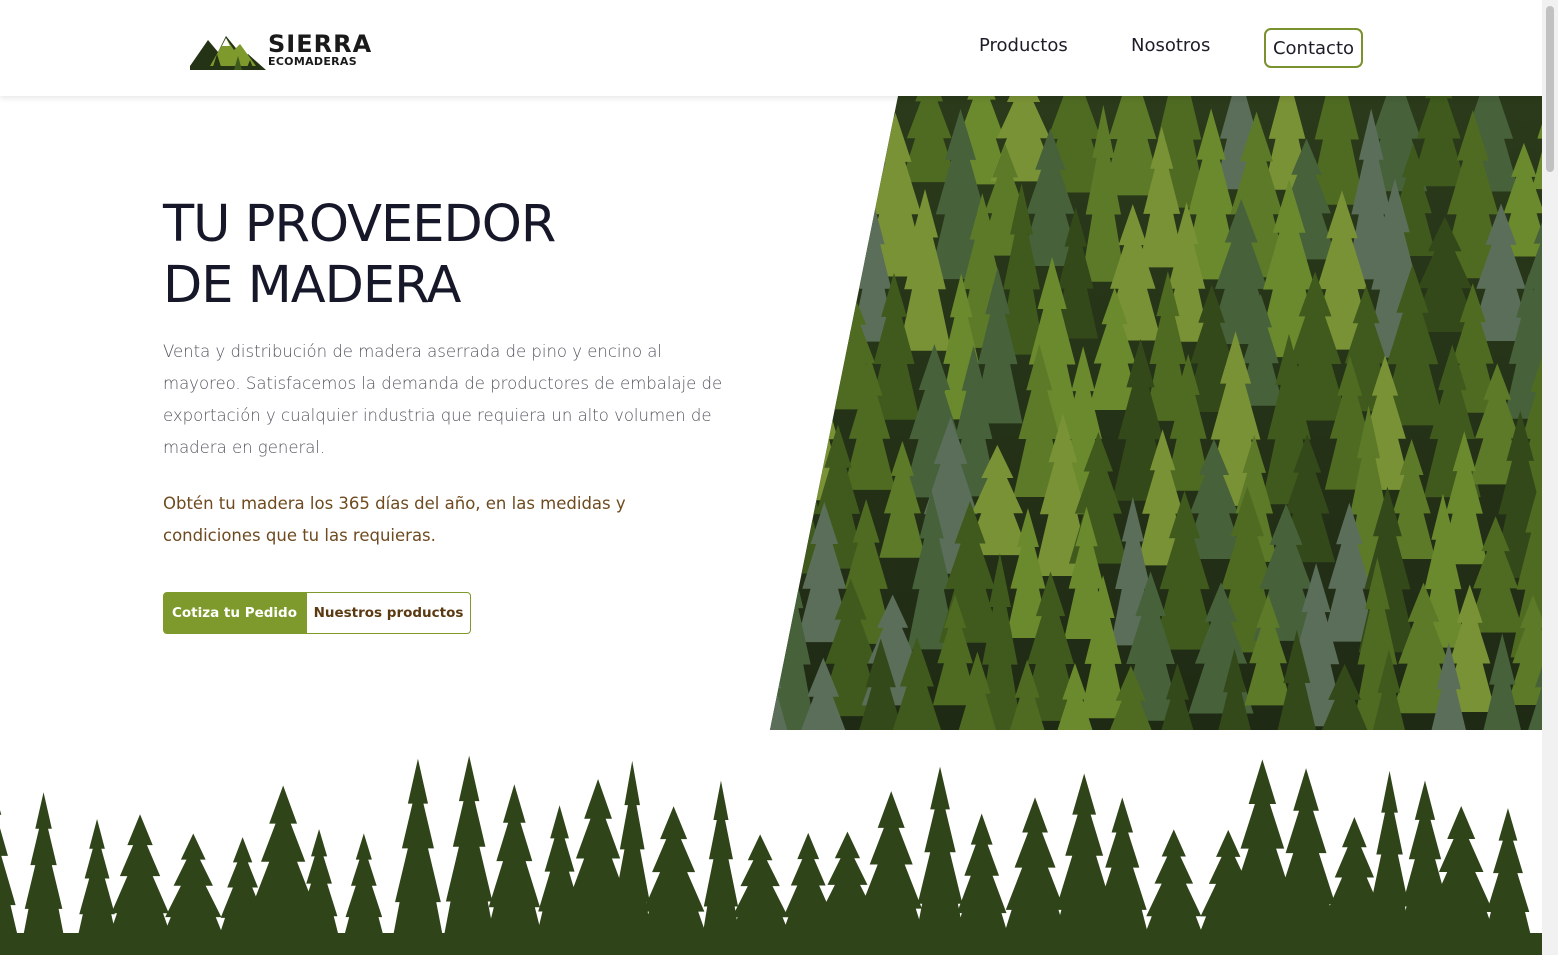 The image size is (1558, 955). I want to click on hero-buttons: Cotiza tu Pedido Nuestros productos, so click(317, 613).